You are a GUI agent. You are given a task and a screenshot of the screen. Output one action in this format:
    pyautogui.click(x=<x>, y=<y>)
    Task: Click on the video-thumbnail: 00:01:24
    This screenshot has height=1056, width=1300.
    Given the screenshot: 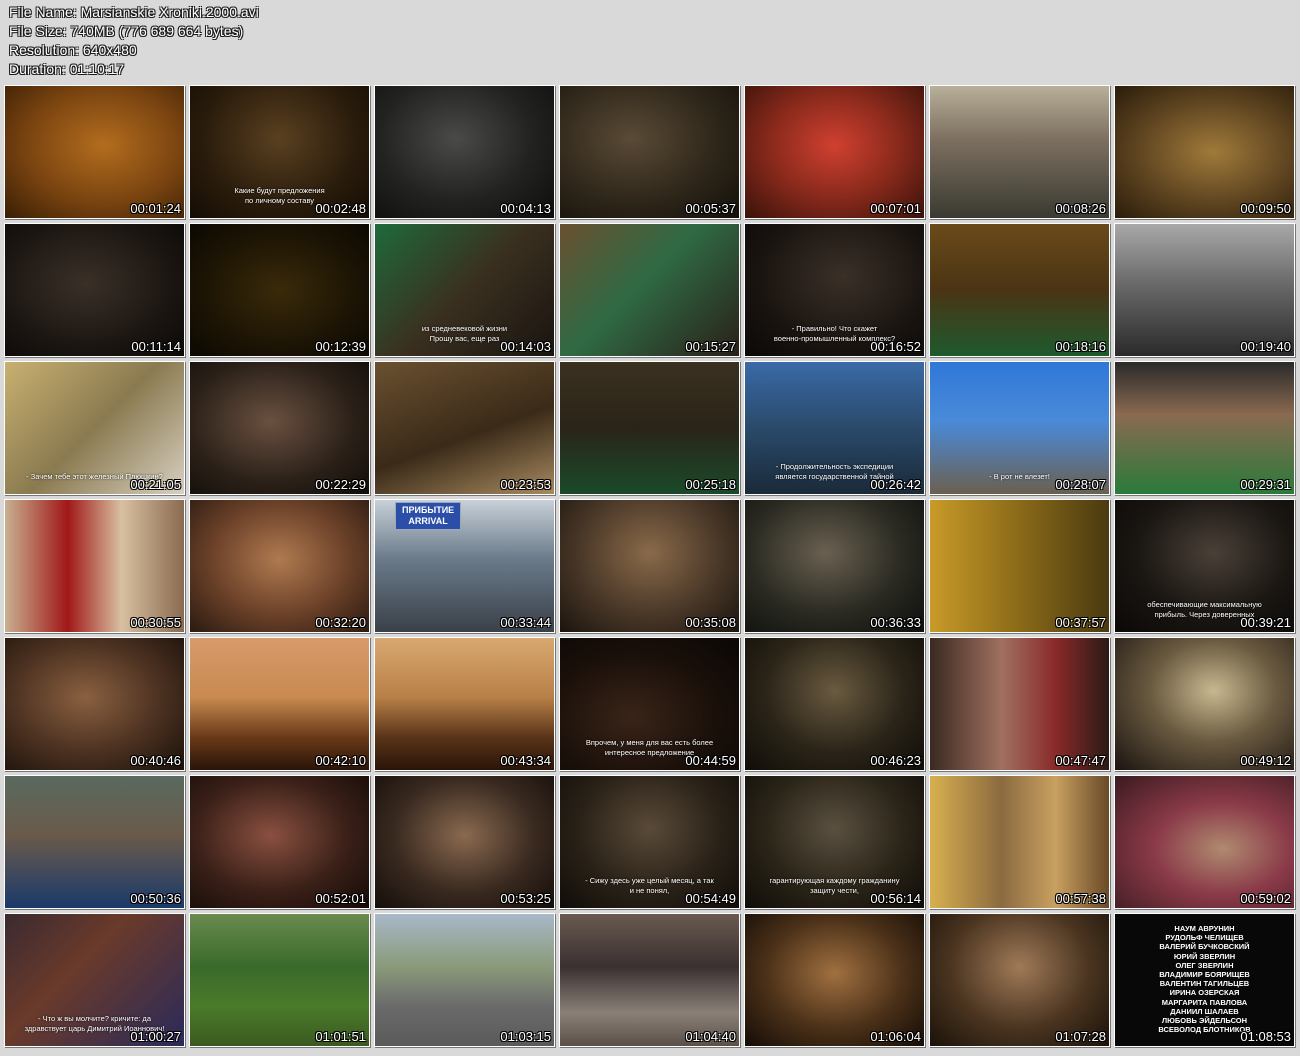 What is the action you would take?
    pyautogui.click(x=94, y=152)
    